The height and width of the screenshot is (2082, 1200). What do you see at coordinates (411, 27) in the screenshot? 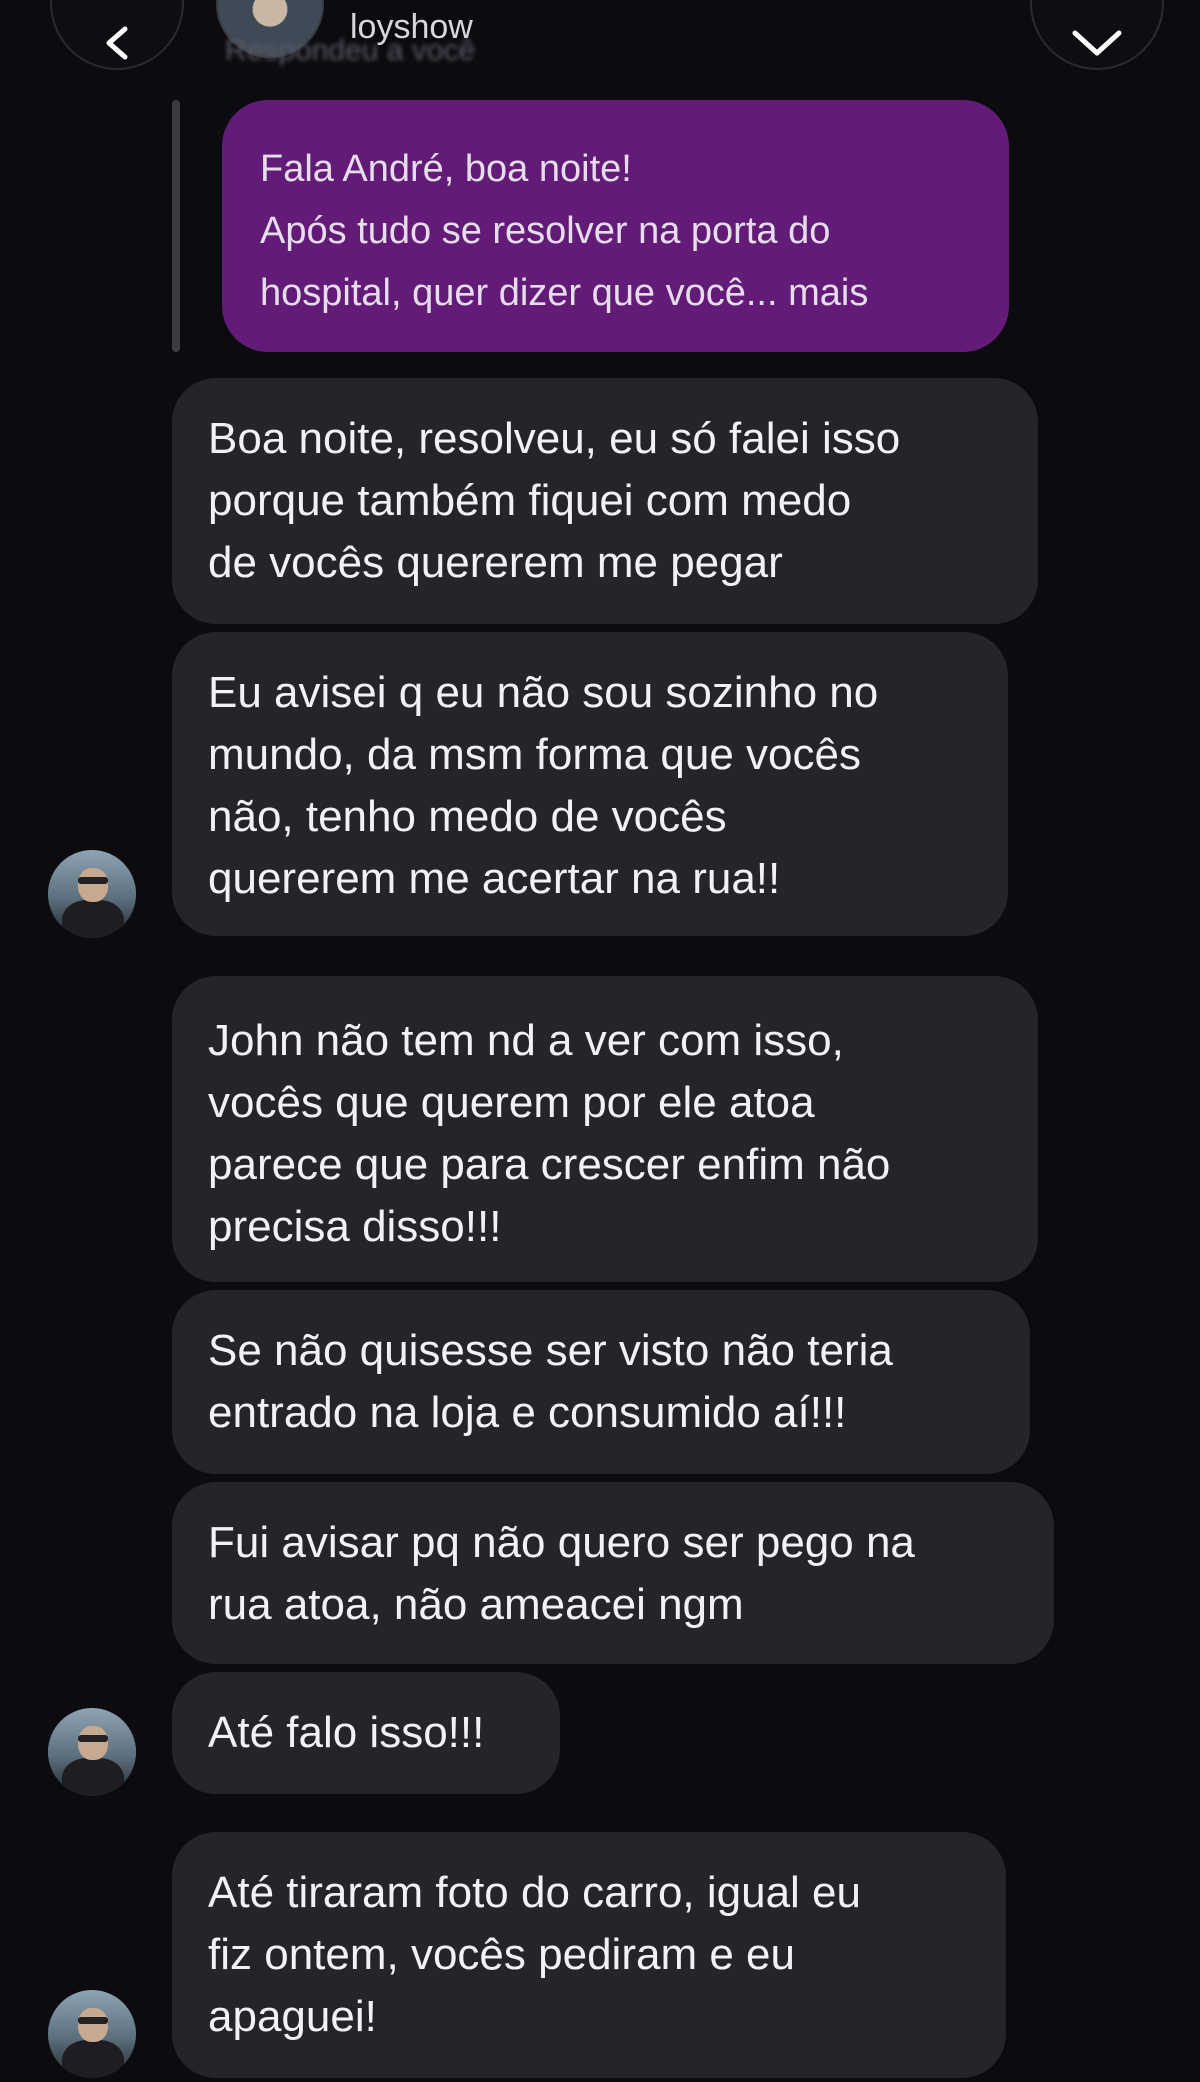
I see `header-username: loyshow` at bounding box center [411, 27].